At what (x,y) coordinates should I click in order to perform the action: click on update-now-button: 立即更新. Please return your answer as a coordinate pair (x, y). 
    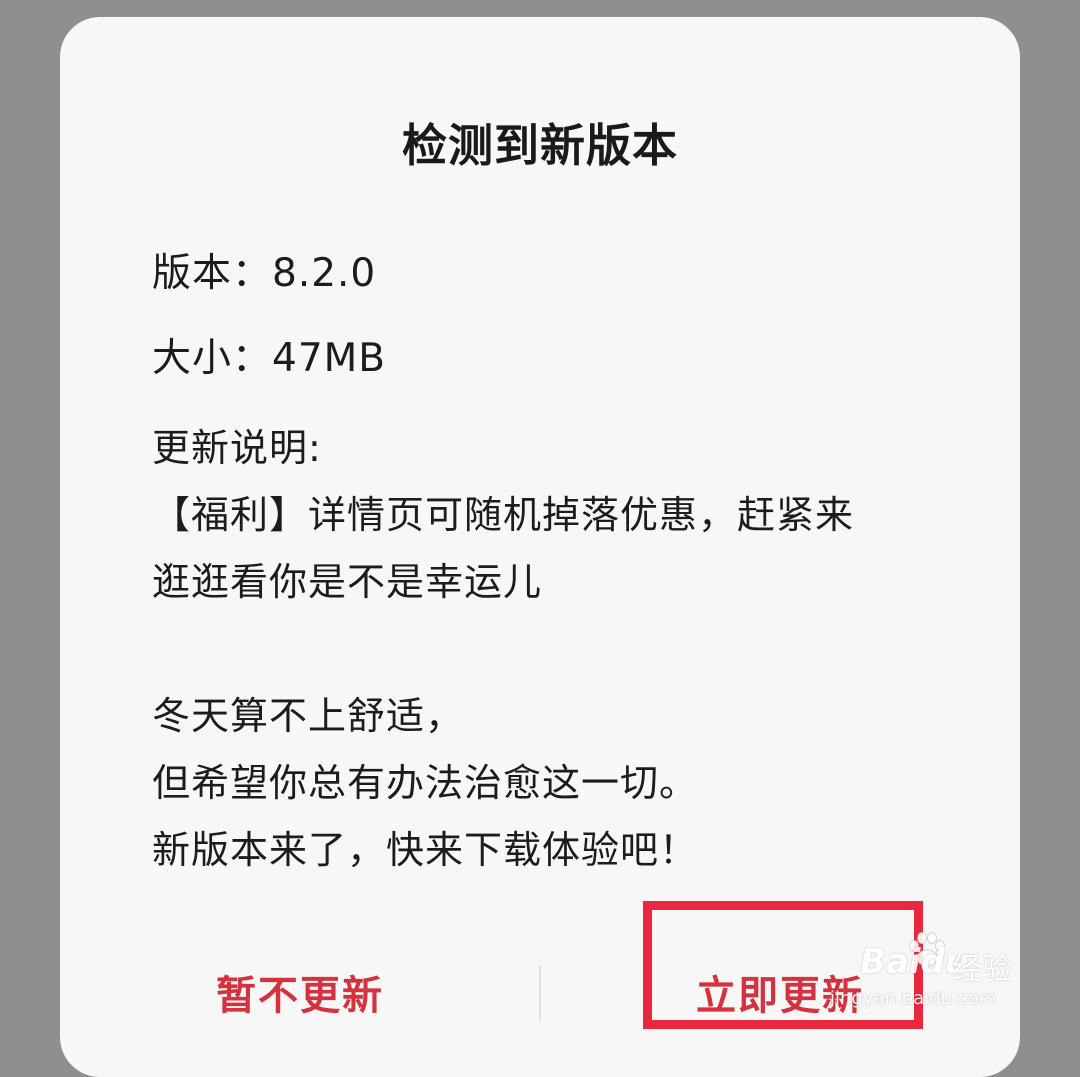
    Looking at the image, I should click on (780, 992).